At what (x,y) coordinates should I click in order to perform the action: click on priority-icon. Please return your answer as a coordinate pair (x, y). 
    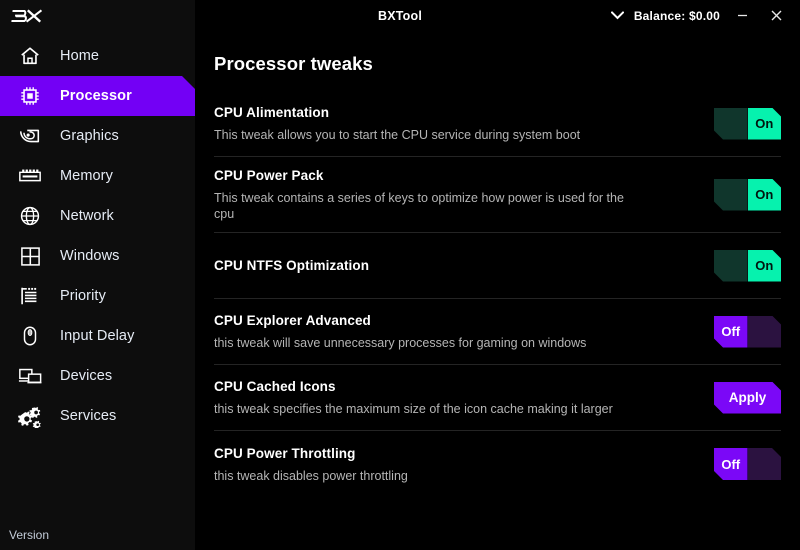
    Looking at the image, I should click on (30, 296).